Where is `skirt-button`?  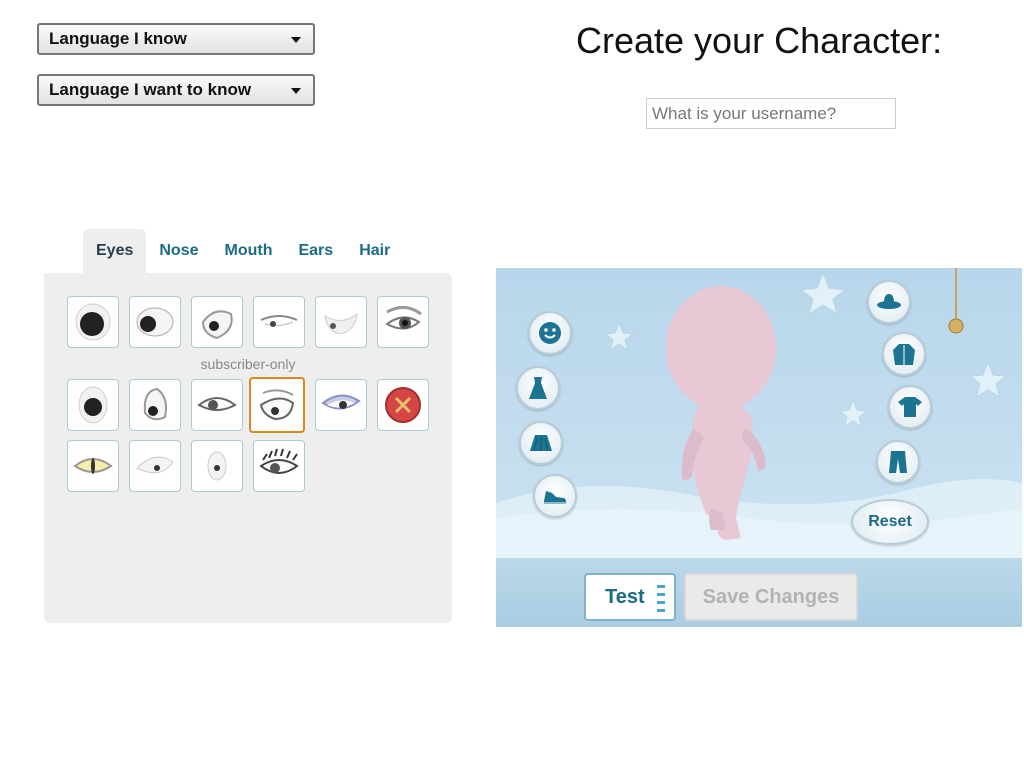 skirt-button is located at coordinates (541, 443).